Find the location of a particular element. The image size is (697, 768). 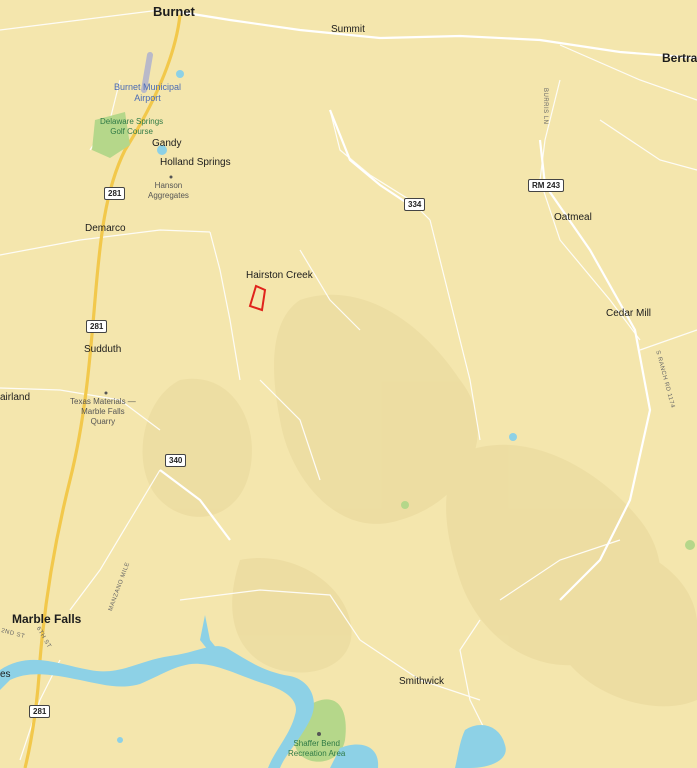

street-label-burris-ln: BURRIS LN is located at coordinates (545, 106).